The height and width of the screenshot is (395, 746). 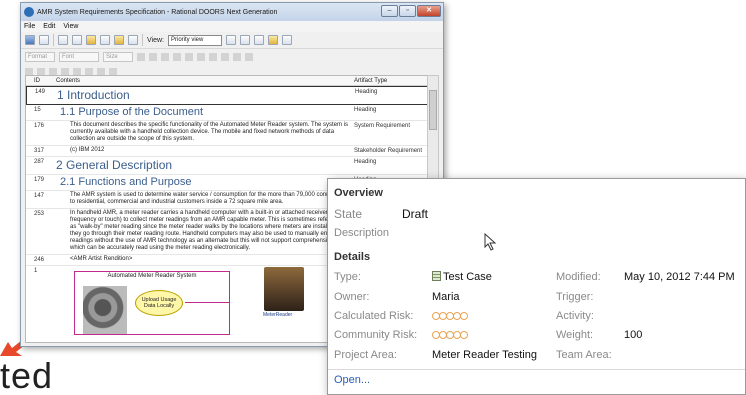 I want to click on list-icon, so click(x=213, y=56).